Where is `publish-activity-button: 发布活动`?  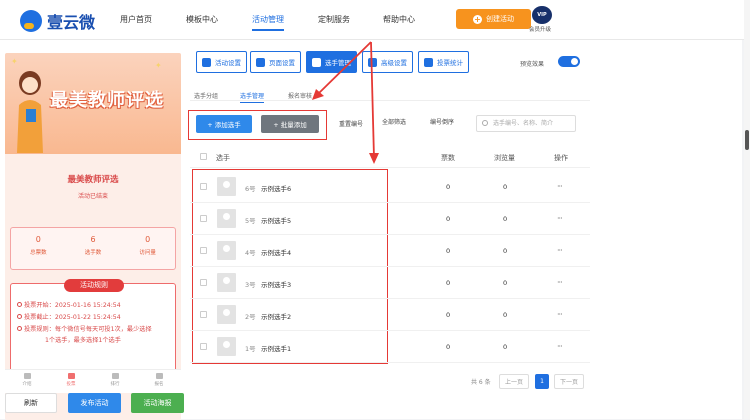 publish-activity-button: 发布活动 is located at coordinates (94, 403).